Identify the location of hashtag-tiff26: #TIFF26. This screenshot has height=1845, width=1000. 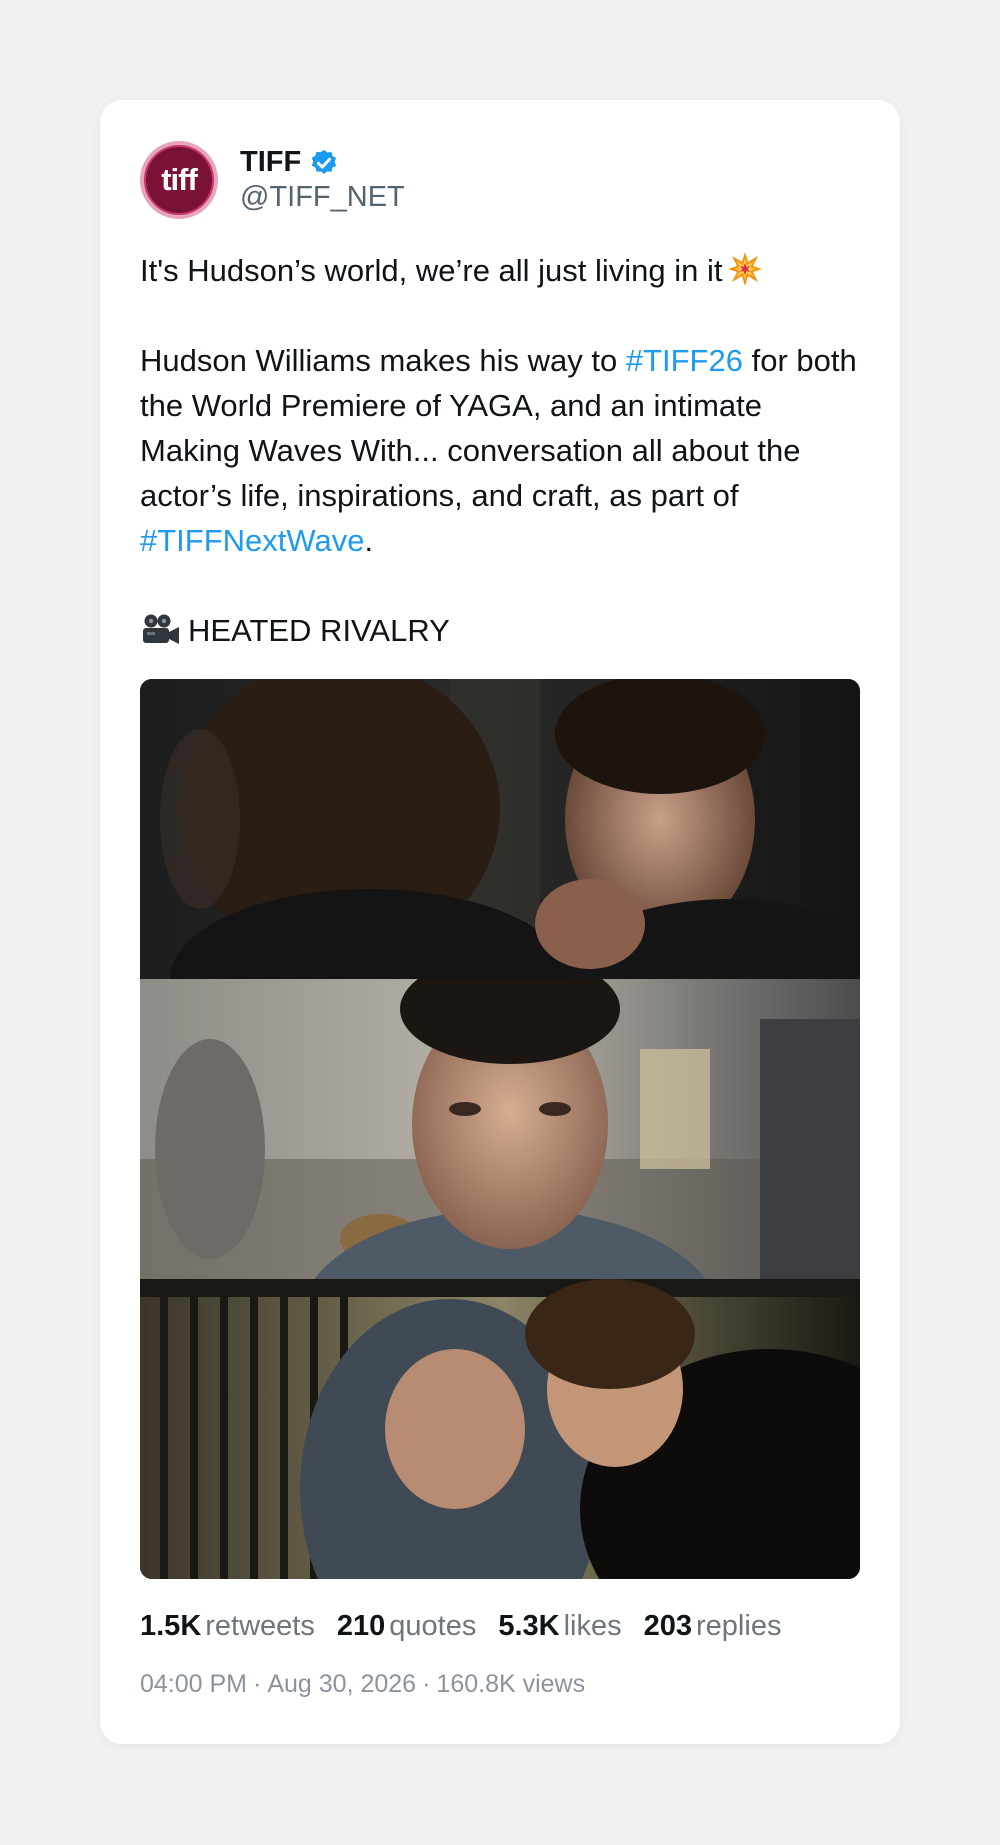
(684, 360).